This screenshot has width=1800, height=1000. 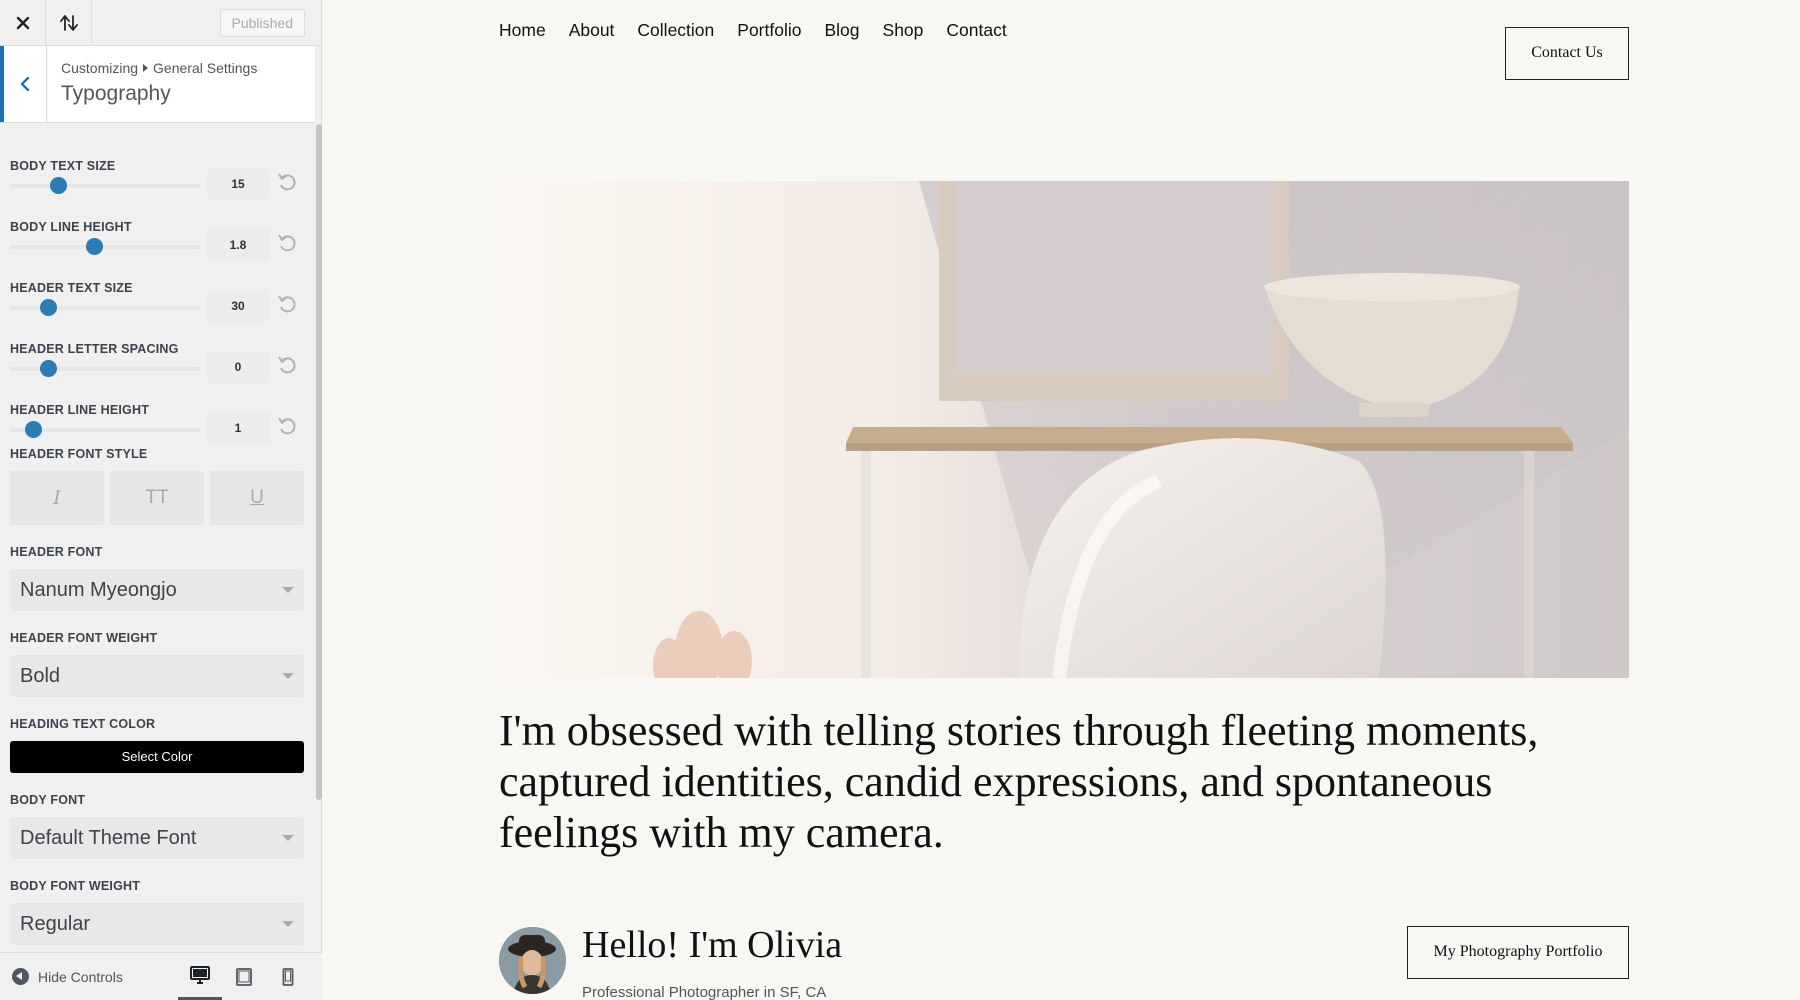 What do you see at coordinates (769, 30) in the screenshot?
I see `nav-item-portfolio: Portfolio` at bounding box center [769, 30].